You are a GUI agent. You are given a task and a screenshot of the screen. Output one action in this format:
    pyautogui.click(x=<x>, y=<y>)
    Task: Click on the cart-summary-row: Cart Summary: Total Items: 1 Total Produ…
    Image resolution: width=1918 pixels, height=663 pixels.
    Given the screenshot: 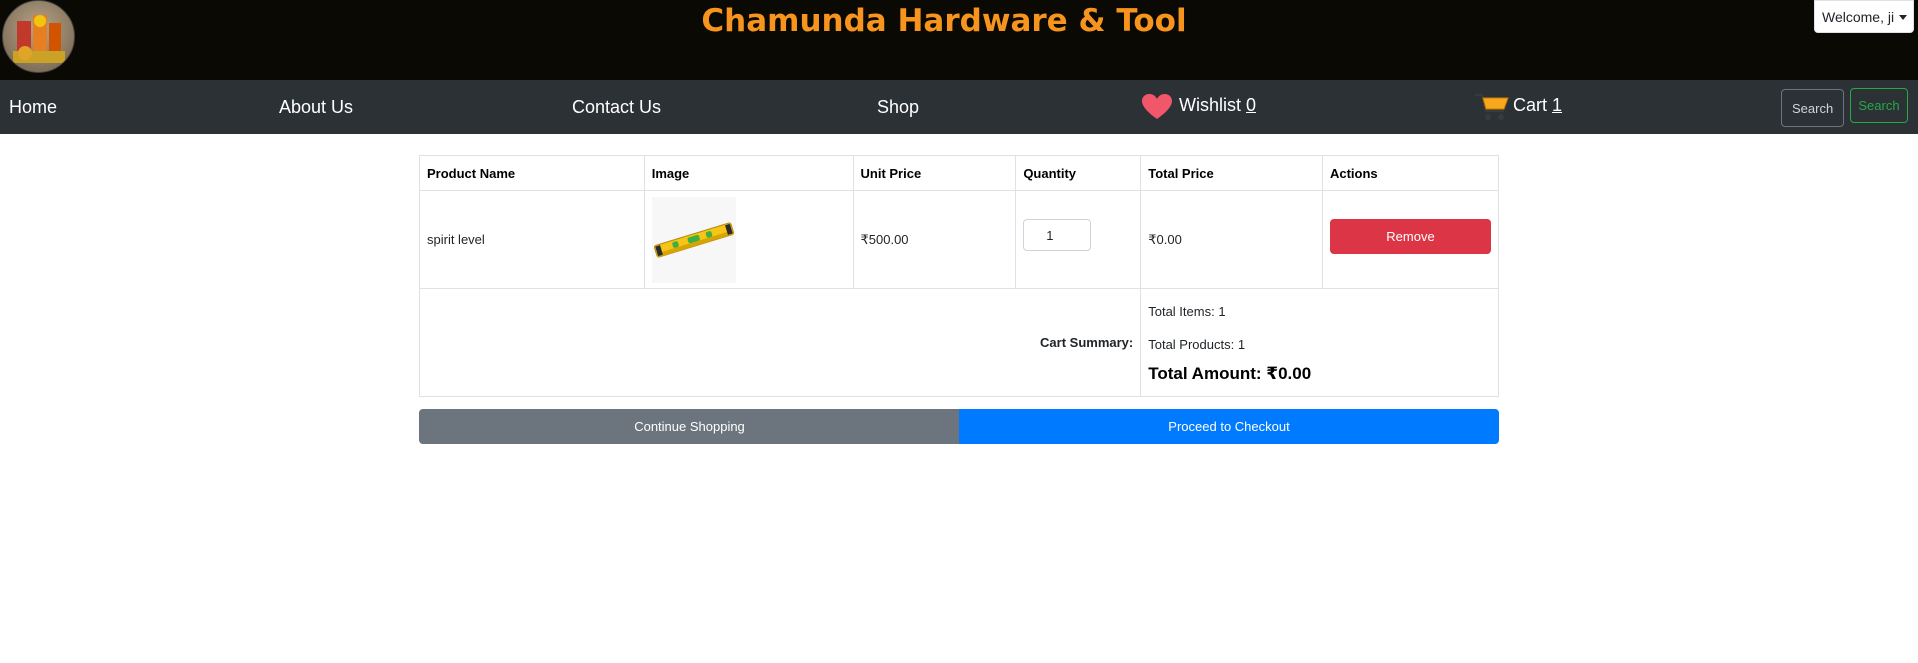 What is the action you would take?
    pyautogui.click(x=958, y=342)
    